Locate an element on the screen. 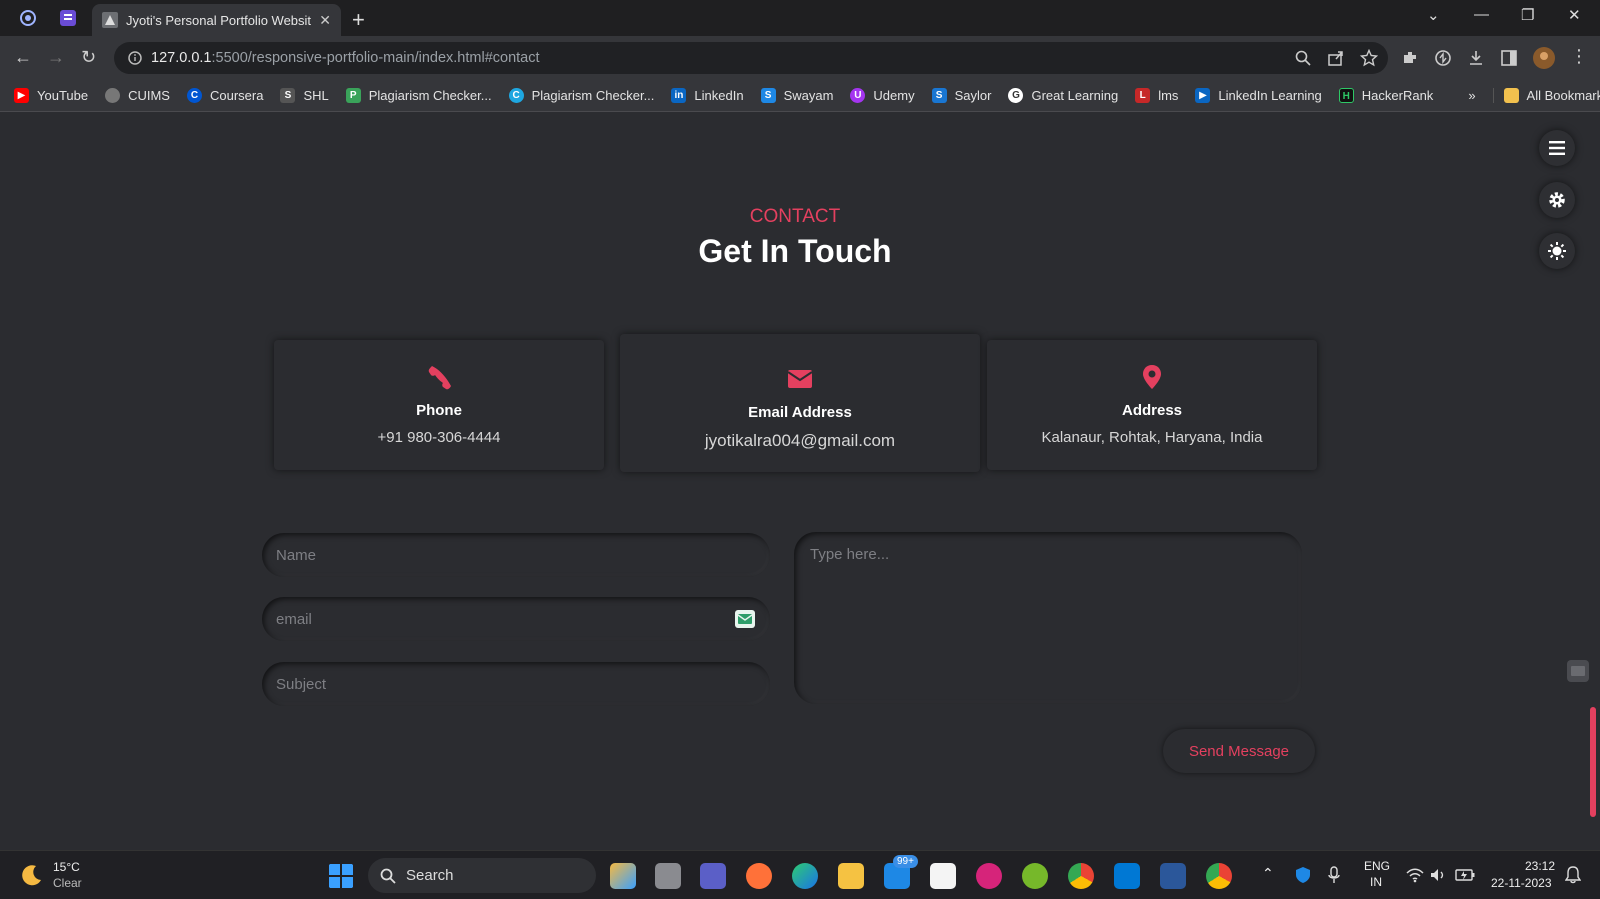 This screenshot has height=899, width=1600. great-learning-icon: G is located at coordinates (1016, 95).